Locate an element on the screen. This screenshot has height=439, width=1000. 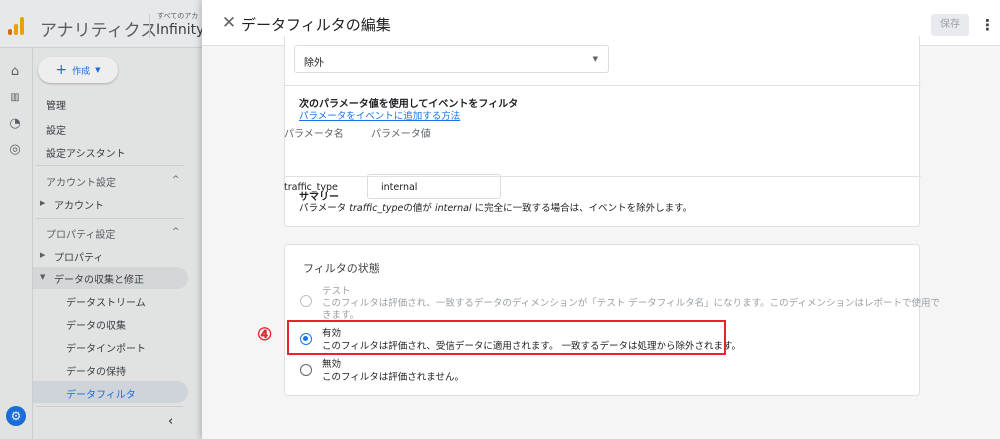
radio-inactive is located at coordinates (306, 370).